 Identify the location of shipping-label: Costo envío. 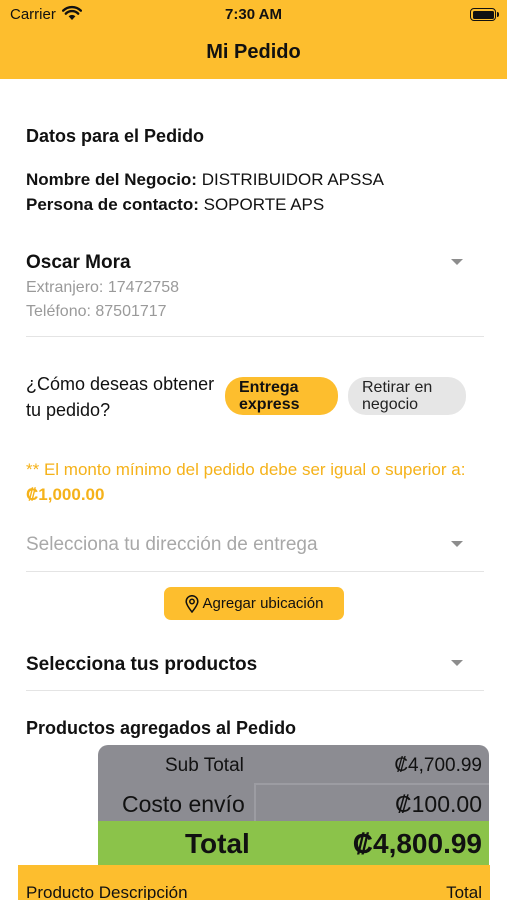
(183, 804).